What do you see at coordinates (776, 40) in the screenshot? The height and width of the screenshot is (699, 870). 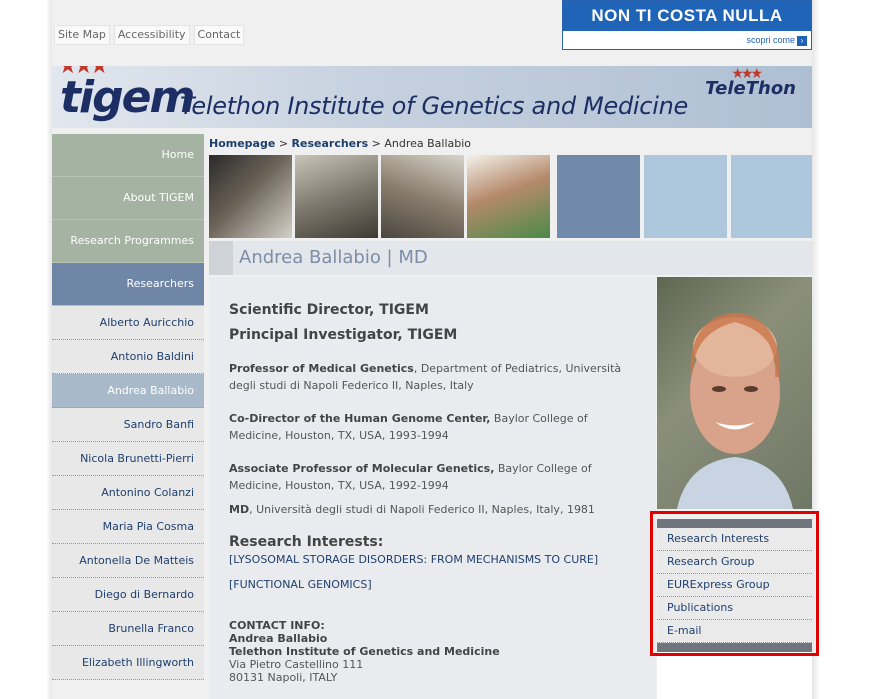 I see `ad-link: scopri come ›` at bounding box center [776, 40].